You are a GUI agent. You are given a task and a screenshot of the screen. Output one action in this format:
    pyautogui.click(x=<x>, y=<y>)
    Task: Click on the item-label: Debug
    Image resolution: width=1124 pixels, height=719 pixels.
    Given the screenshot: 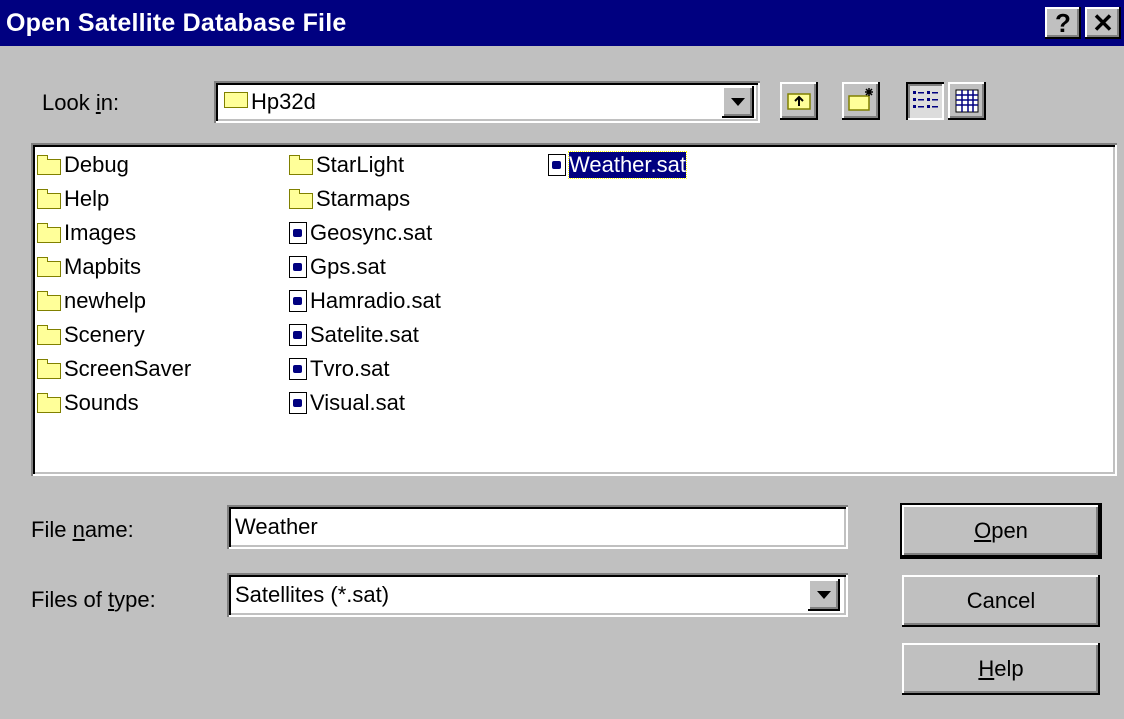 What is the action you would take?
    pyautogui.click(x=96, y=164)
    